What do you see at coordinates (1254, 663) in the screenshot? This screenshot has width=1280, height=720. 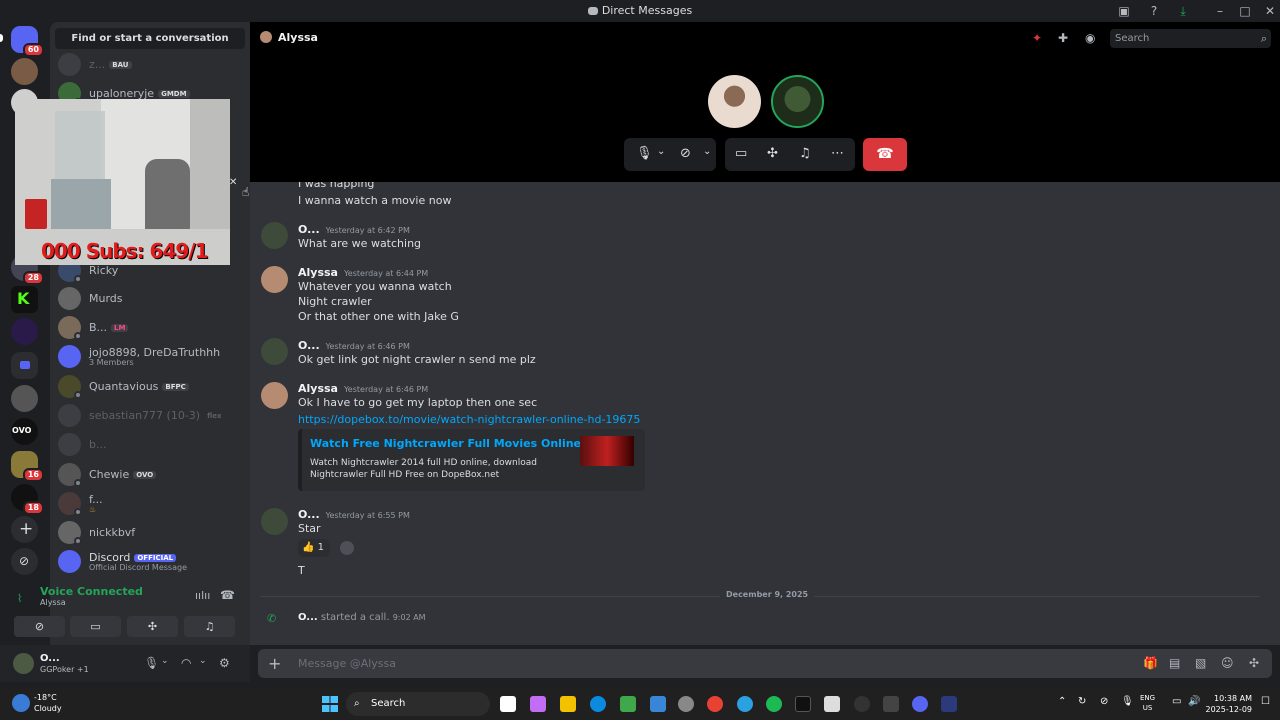 I see `apps-icon: ✣` at bounding box center [1254, 663].